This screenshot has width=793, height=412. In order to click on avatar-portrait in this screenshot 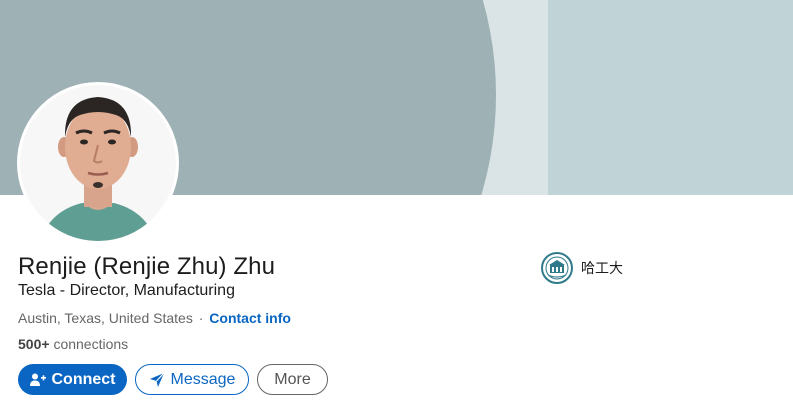, I will do `click(98, 163)`.